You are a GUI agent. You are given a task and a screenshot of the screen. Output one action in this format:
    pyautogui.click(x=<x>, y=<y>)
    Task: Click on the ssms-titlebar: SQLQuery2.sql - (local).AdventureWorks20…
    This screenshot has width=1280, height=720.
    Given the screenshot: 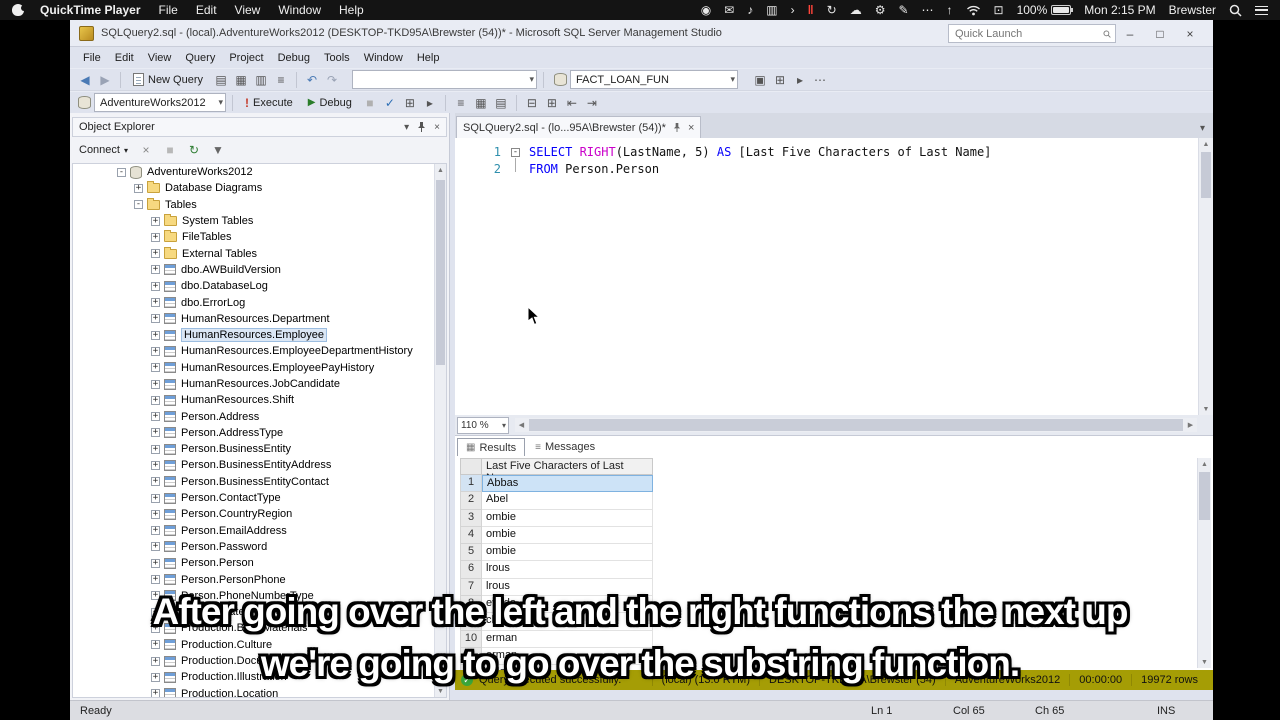 What is the action you would take?
    pyautogui.click(x=641, y=33)
    